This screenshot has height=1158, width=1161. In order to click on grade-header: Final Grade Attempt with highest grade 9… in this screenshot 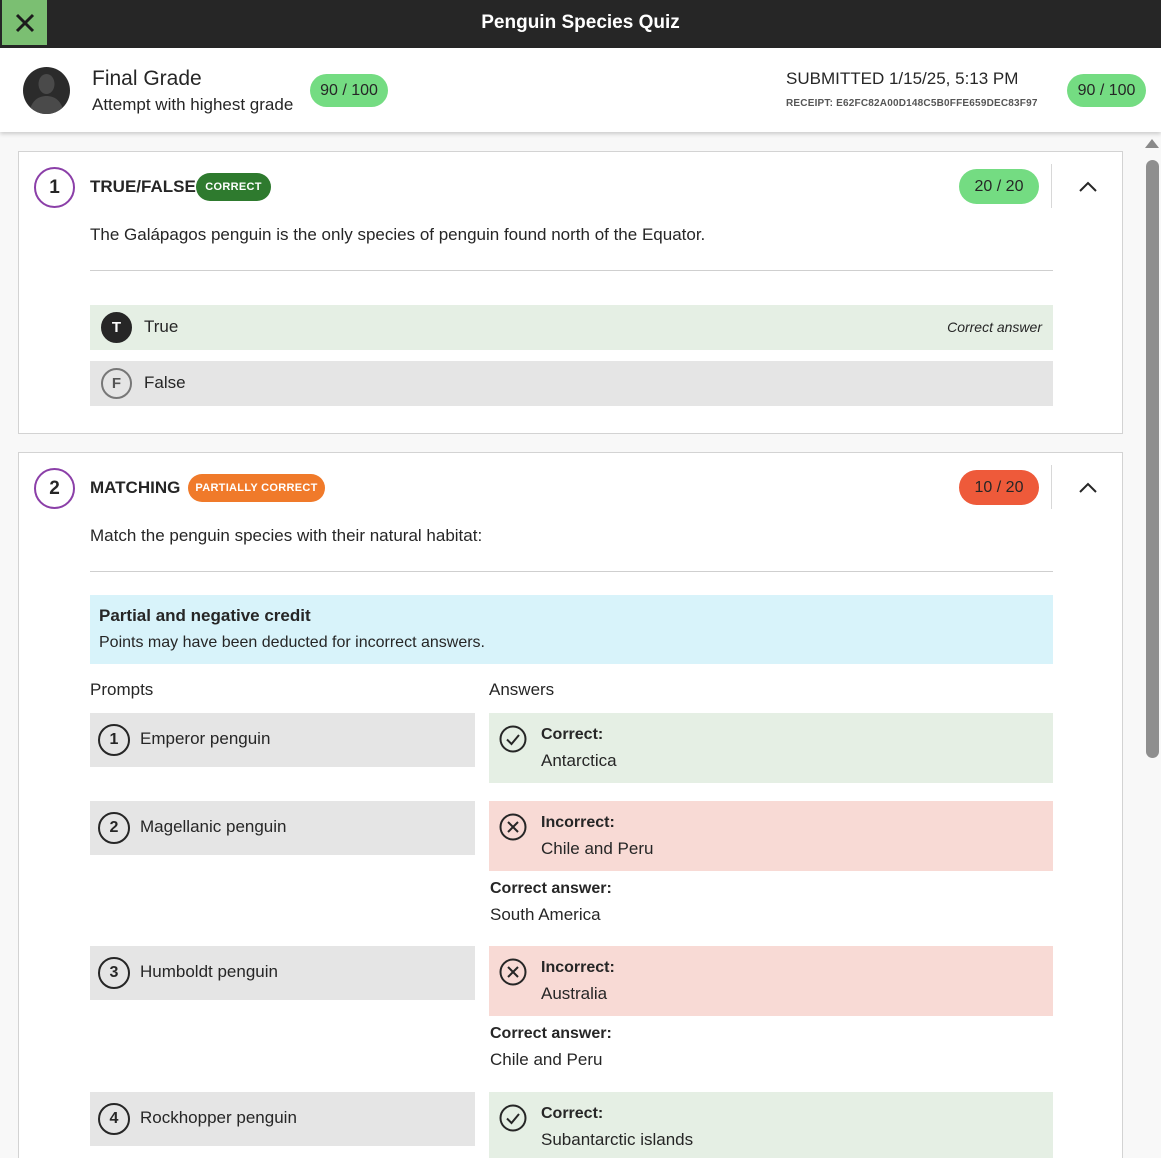, I will do `click(580, 90)`.